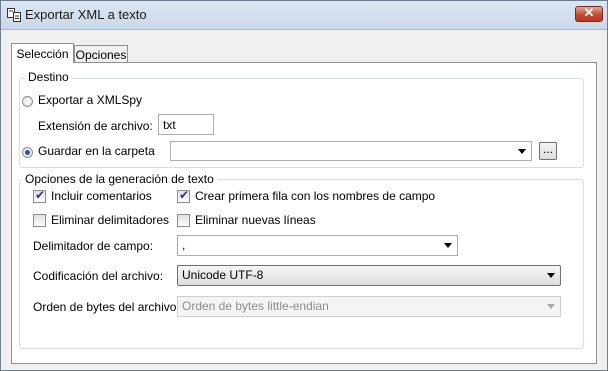 The width and height of the screenshot is (608, 371). I want to click on export-xmlspy-label: Exportar a XMLSpy, so click(90, 100).